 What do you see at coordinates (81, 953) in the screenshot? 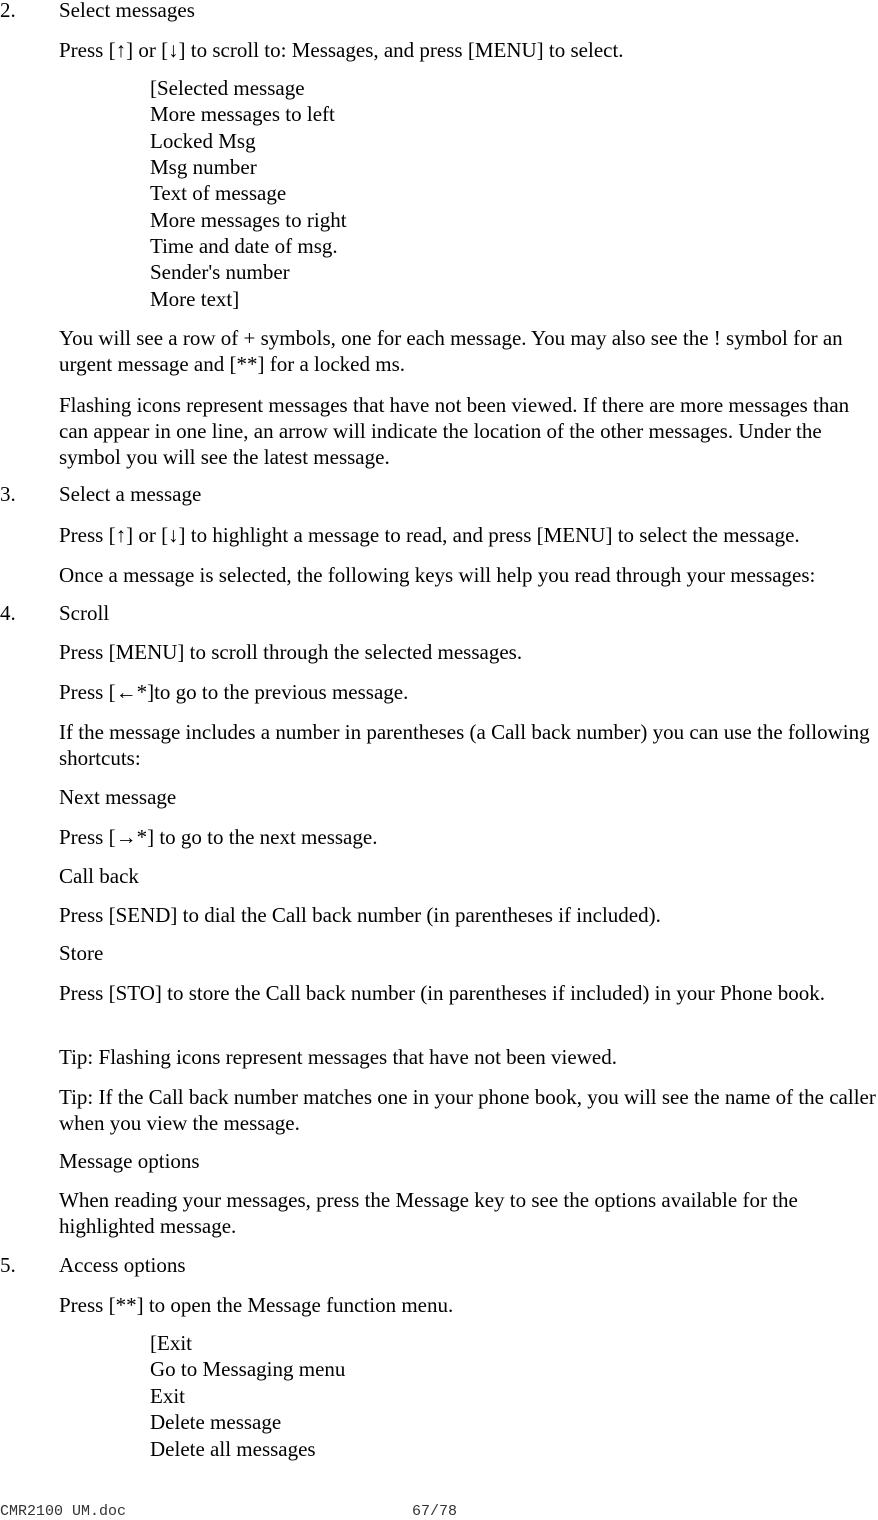
I see `subheading: Store` at bounding box center [81, 953].